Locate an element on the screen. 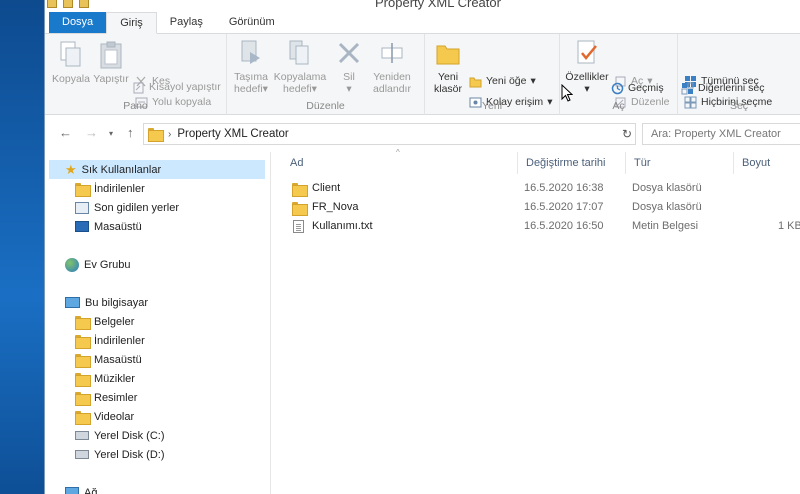 This screenshot has height=494, width=800. nav-item-pictures: Resimler is located at coordinates (106, 397).